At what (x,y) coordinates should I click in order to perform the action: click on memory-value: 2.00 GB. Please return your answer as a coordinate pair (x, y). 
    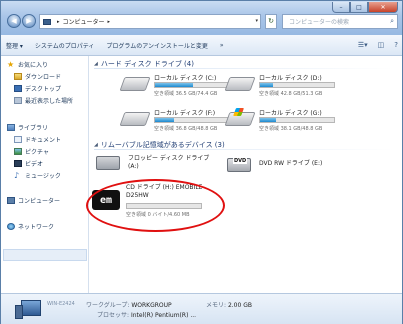
    Looking at the image, I should click on (239, 305).